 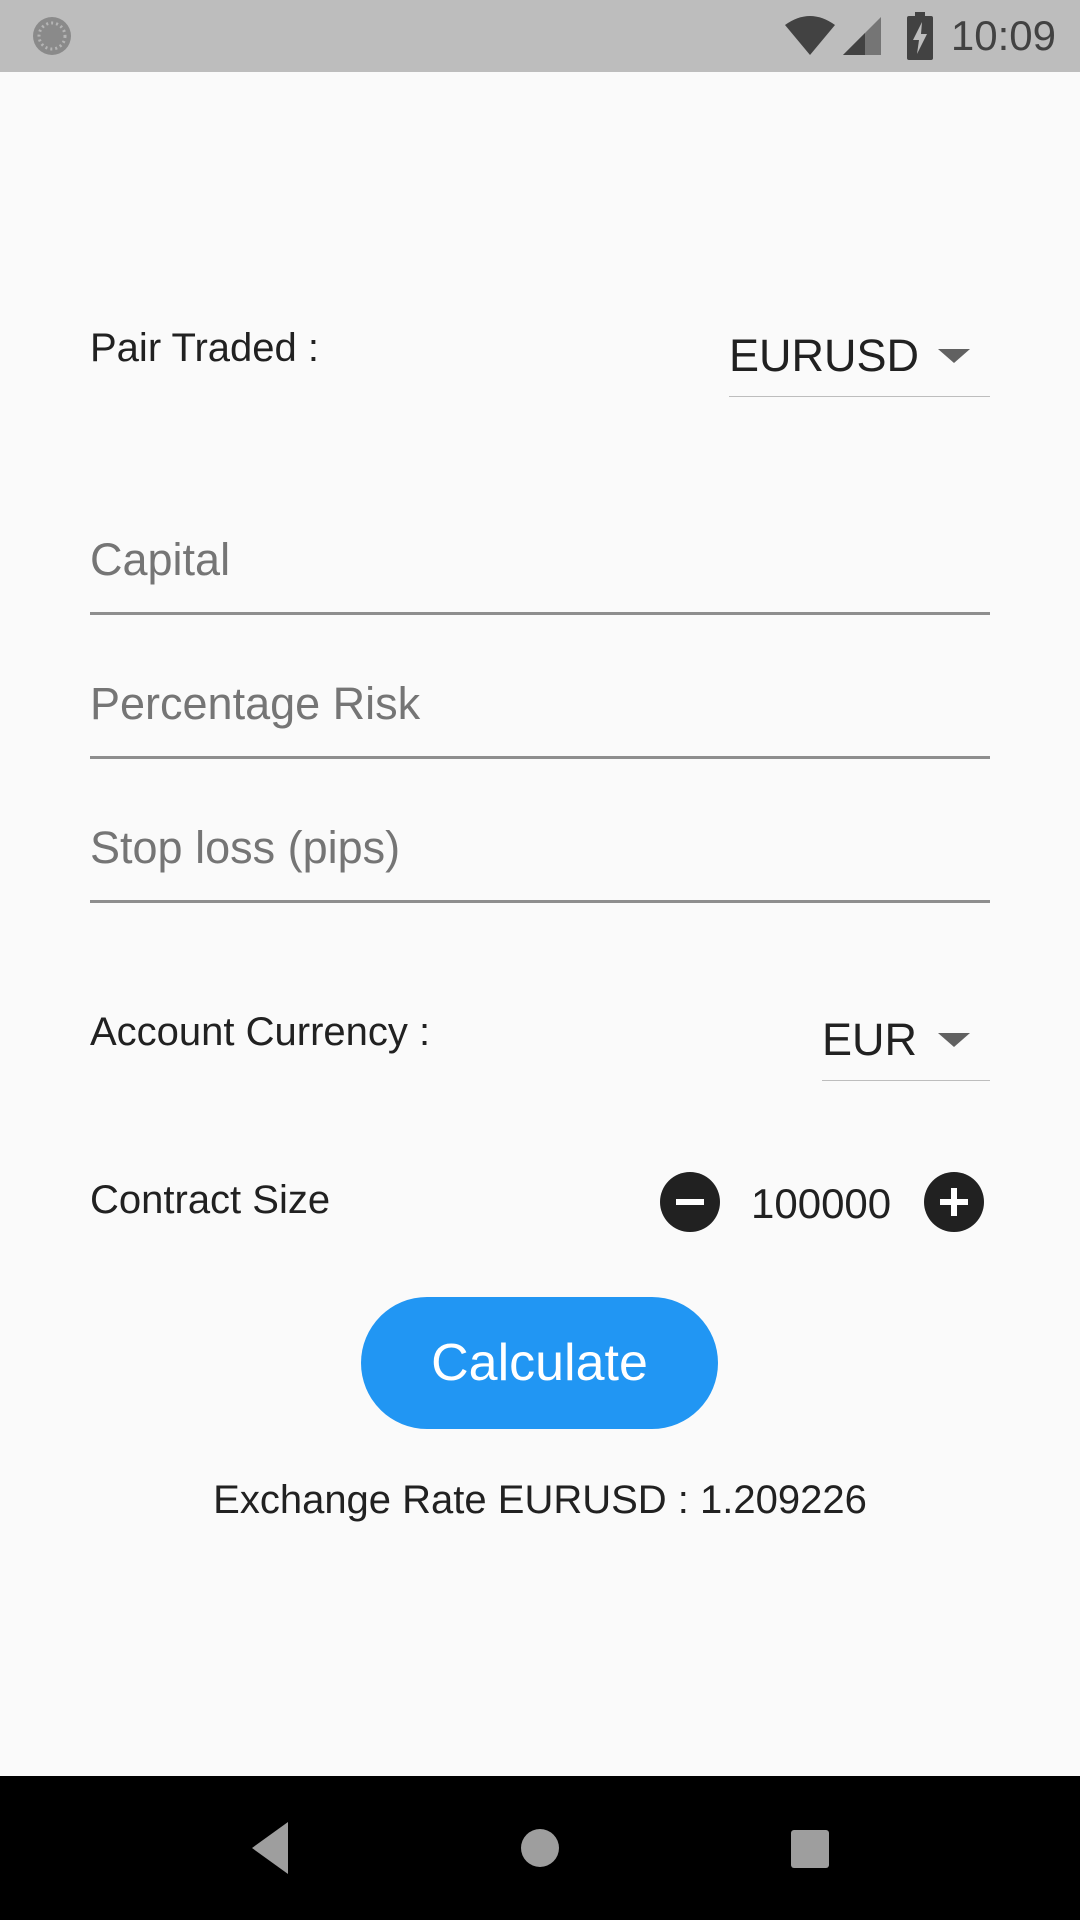 What do you see at coordinates (270, 1848) in the screenshot?
I see `back-icon` at bounding box center [270, 1848].